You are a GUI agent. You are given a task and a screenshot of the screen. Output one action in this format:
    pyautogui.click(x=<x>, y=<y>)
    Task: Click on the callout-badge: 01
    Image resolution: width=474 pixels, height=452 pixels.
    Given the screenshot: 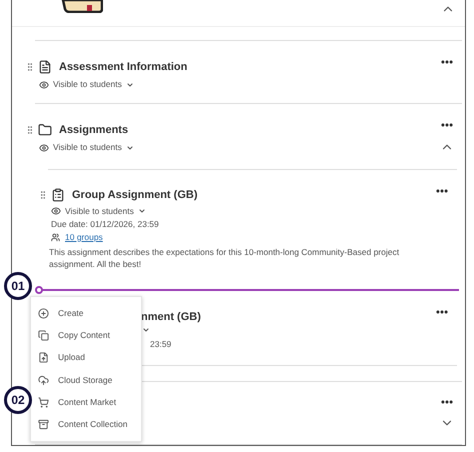 What is the action you would take?
    pyautogui.click(x=18, y=286)
    